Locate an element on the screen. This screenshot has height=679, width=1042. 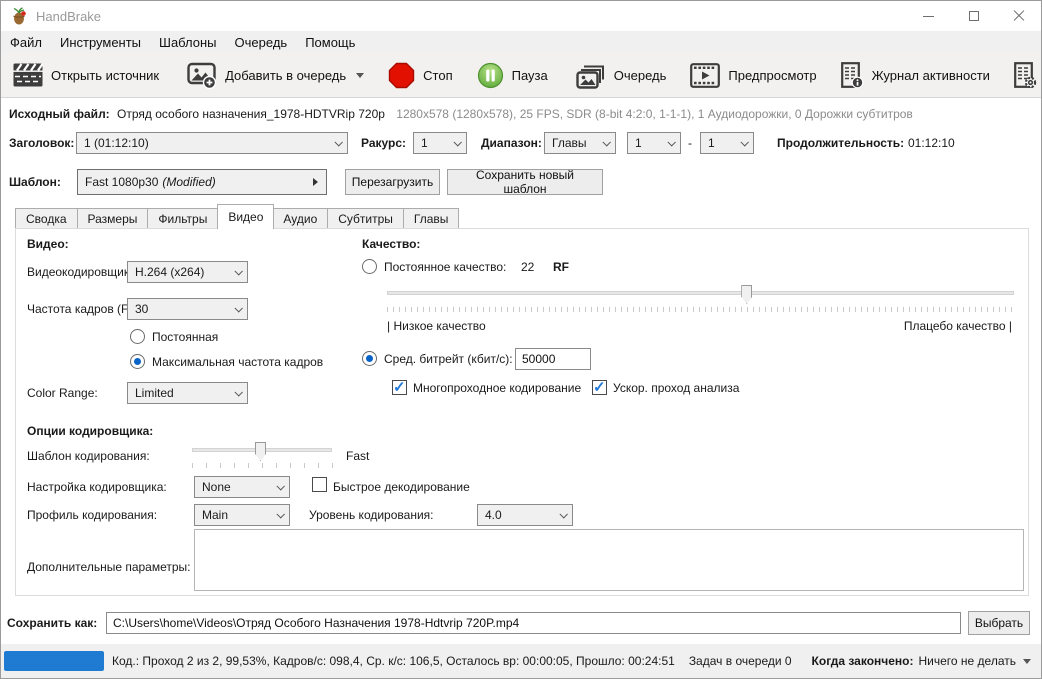
encoder-profile-value: Main is located at coordinates (215, 515).